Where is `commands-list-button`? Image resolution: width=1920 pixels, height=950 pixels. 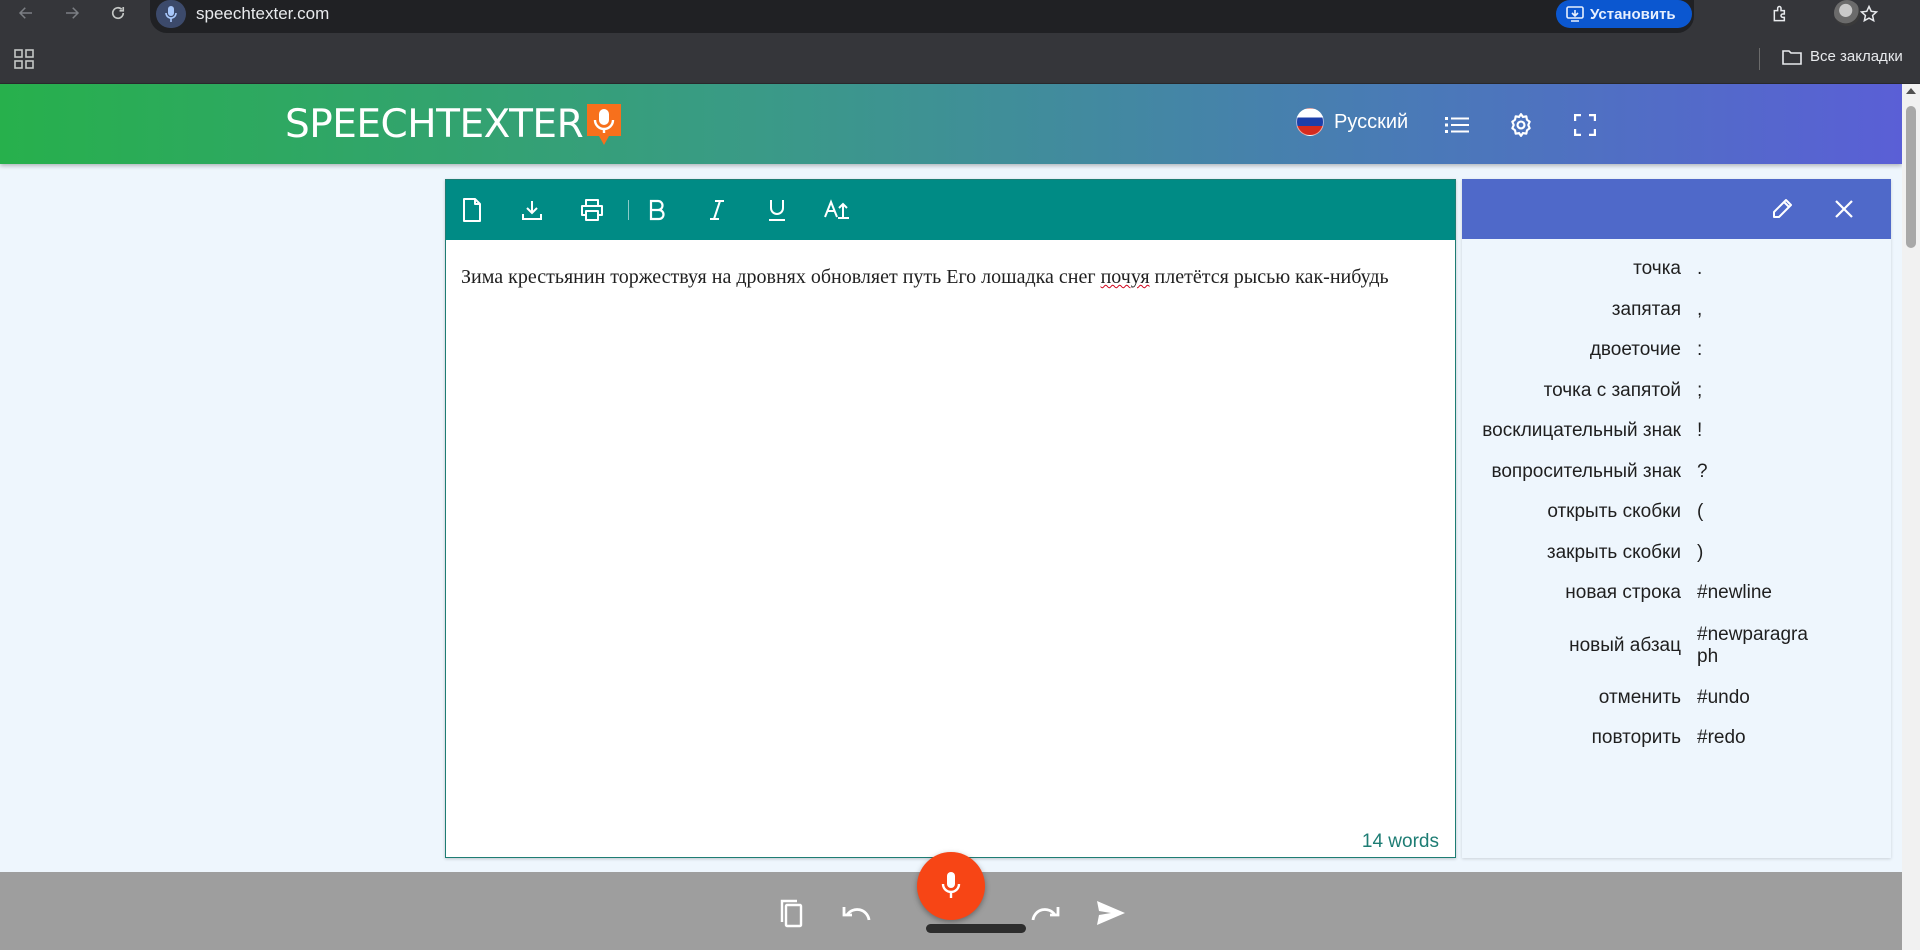 commands-list-button is located at coordinates (1457, 125).